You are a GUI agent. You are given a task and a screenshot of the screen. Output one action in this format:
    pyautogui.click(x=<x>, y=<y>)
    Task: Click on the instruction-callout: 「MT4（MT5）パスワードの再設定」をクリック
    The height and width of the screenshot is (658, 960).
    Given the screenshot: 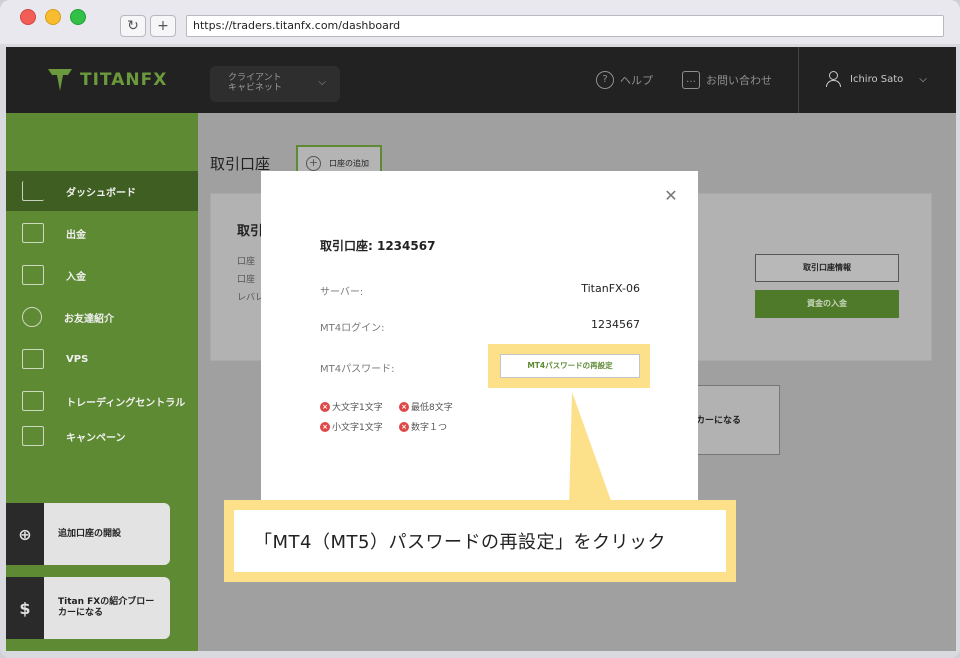 What is the action you would take?
    pyautogui.click(x=480, y=541)
    